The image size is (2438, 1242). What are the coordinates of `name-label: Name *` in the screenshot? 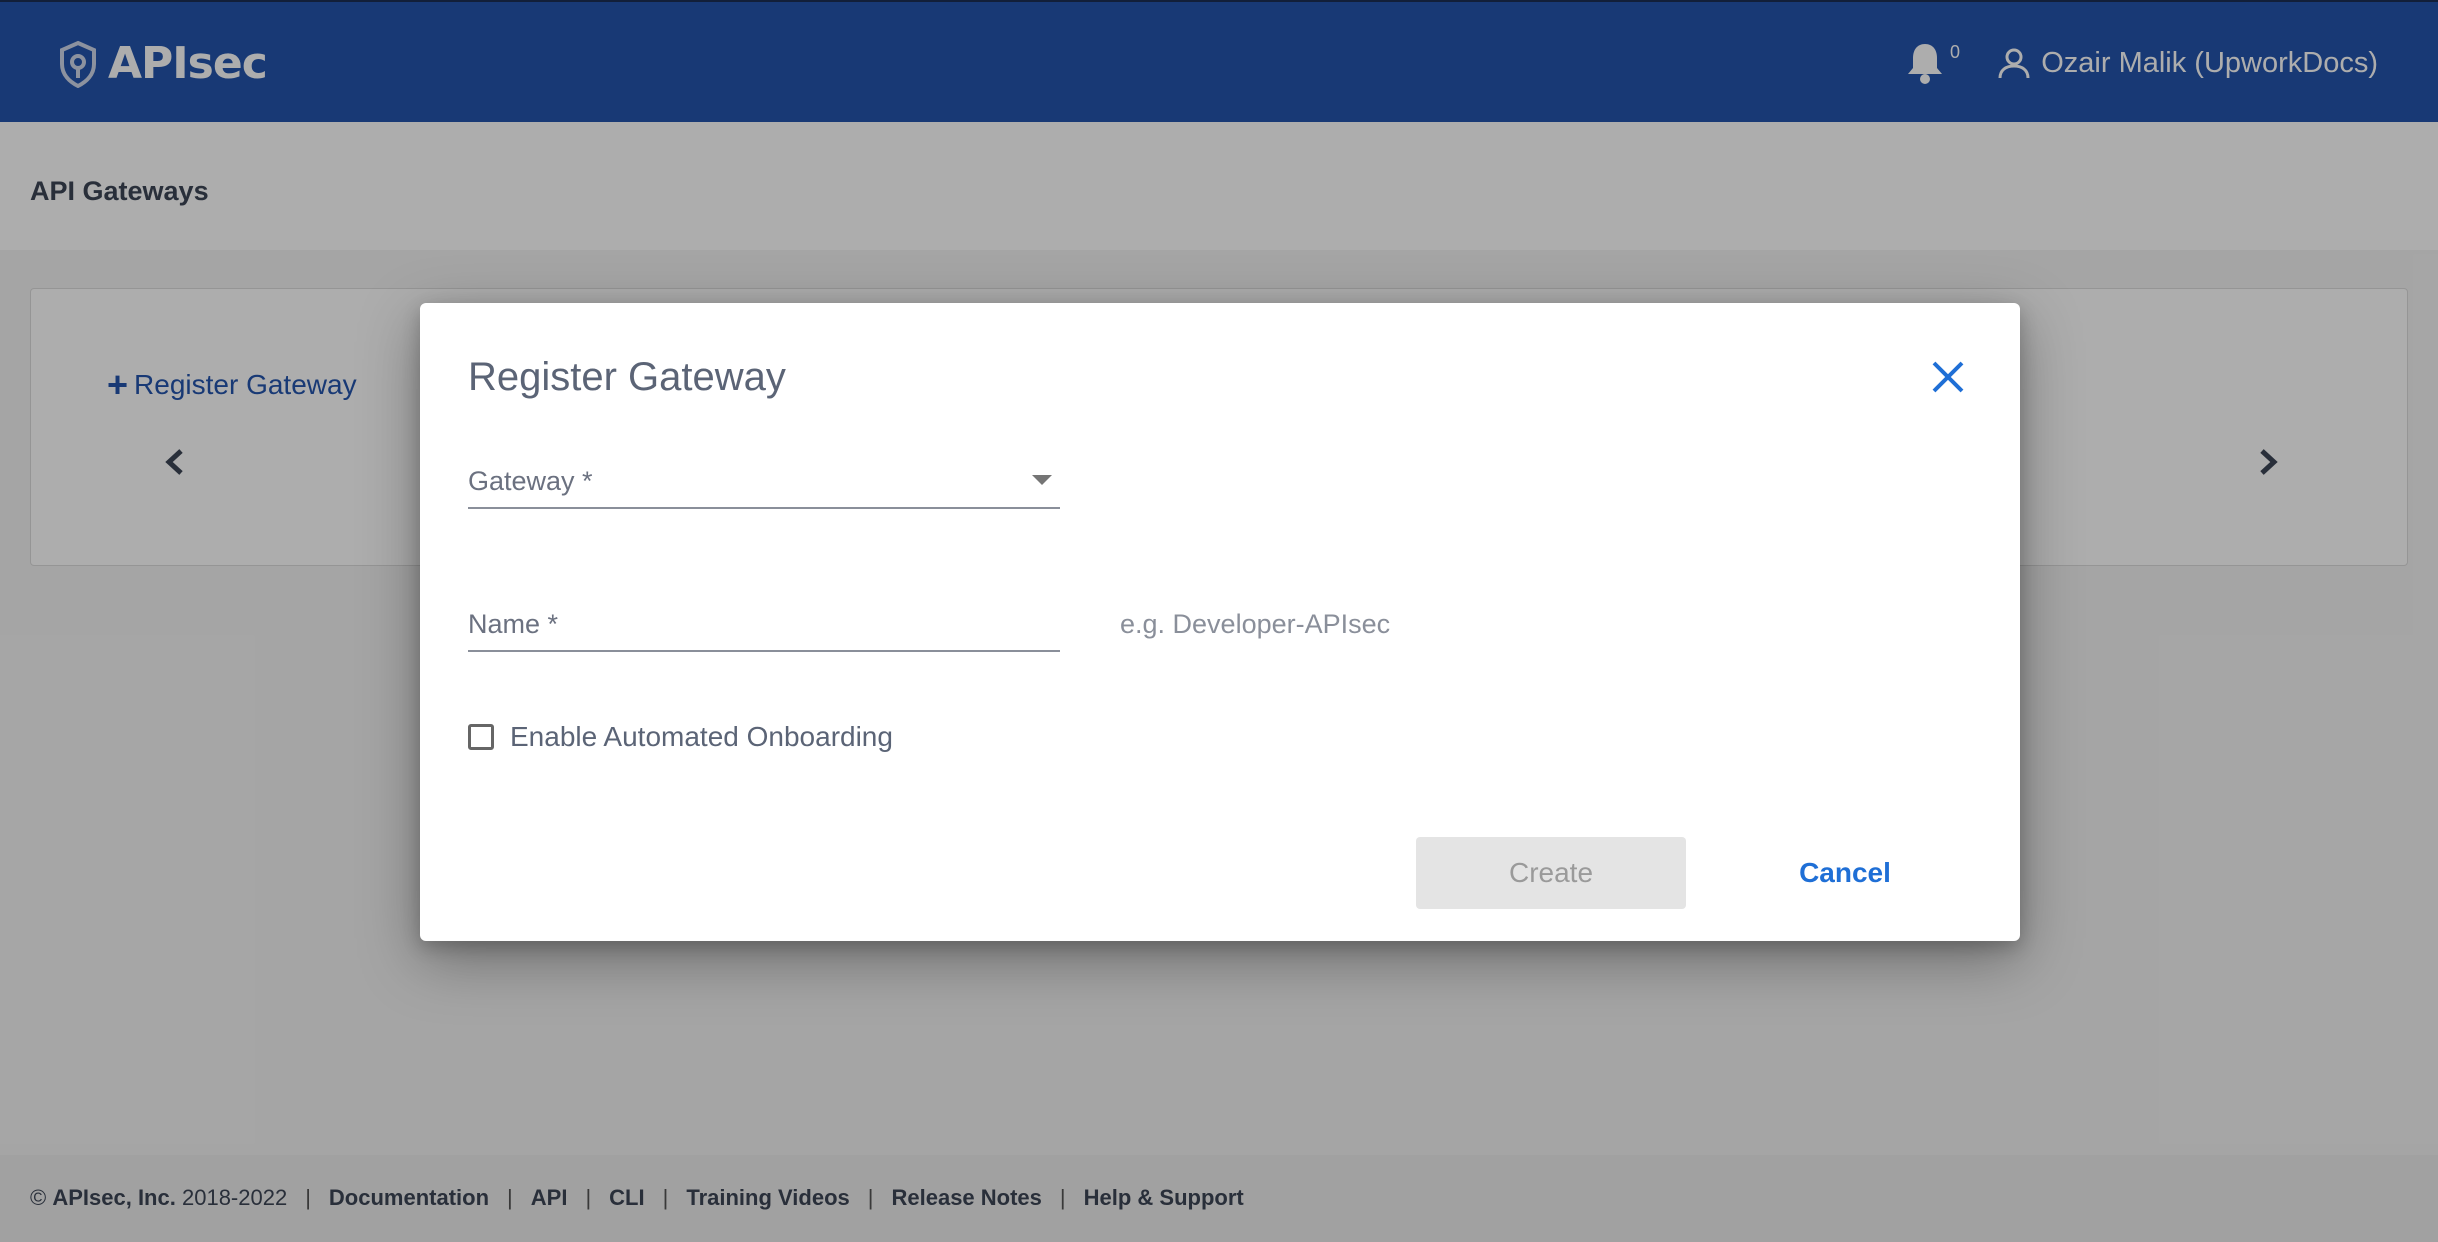 It's located at (513, 624).